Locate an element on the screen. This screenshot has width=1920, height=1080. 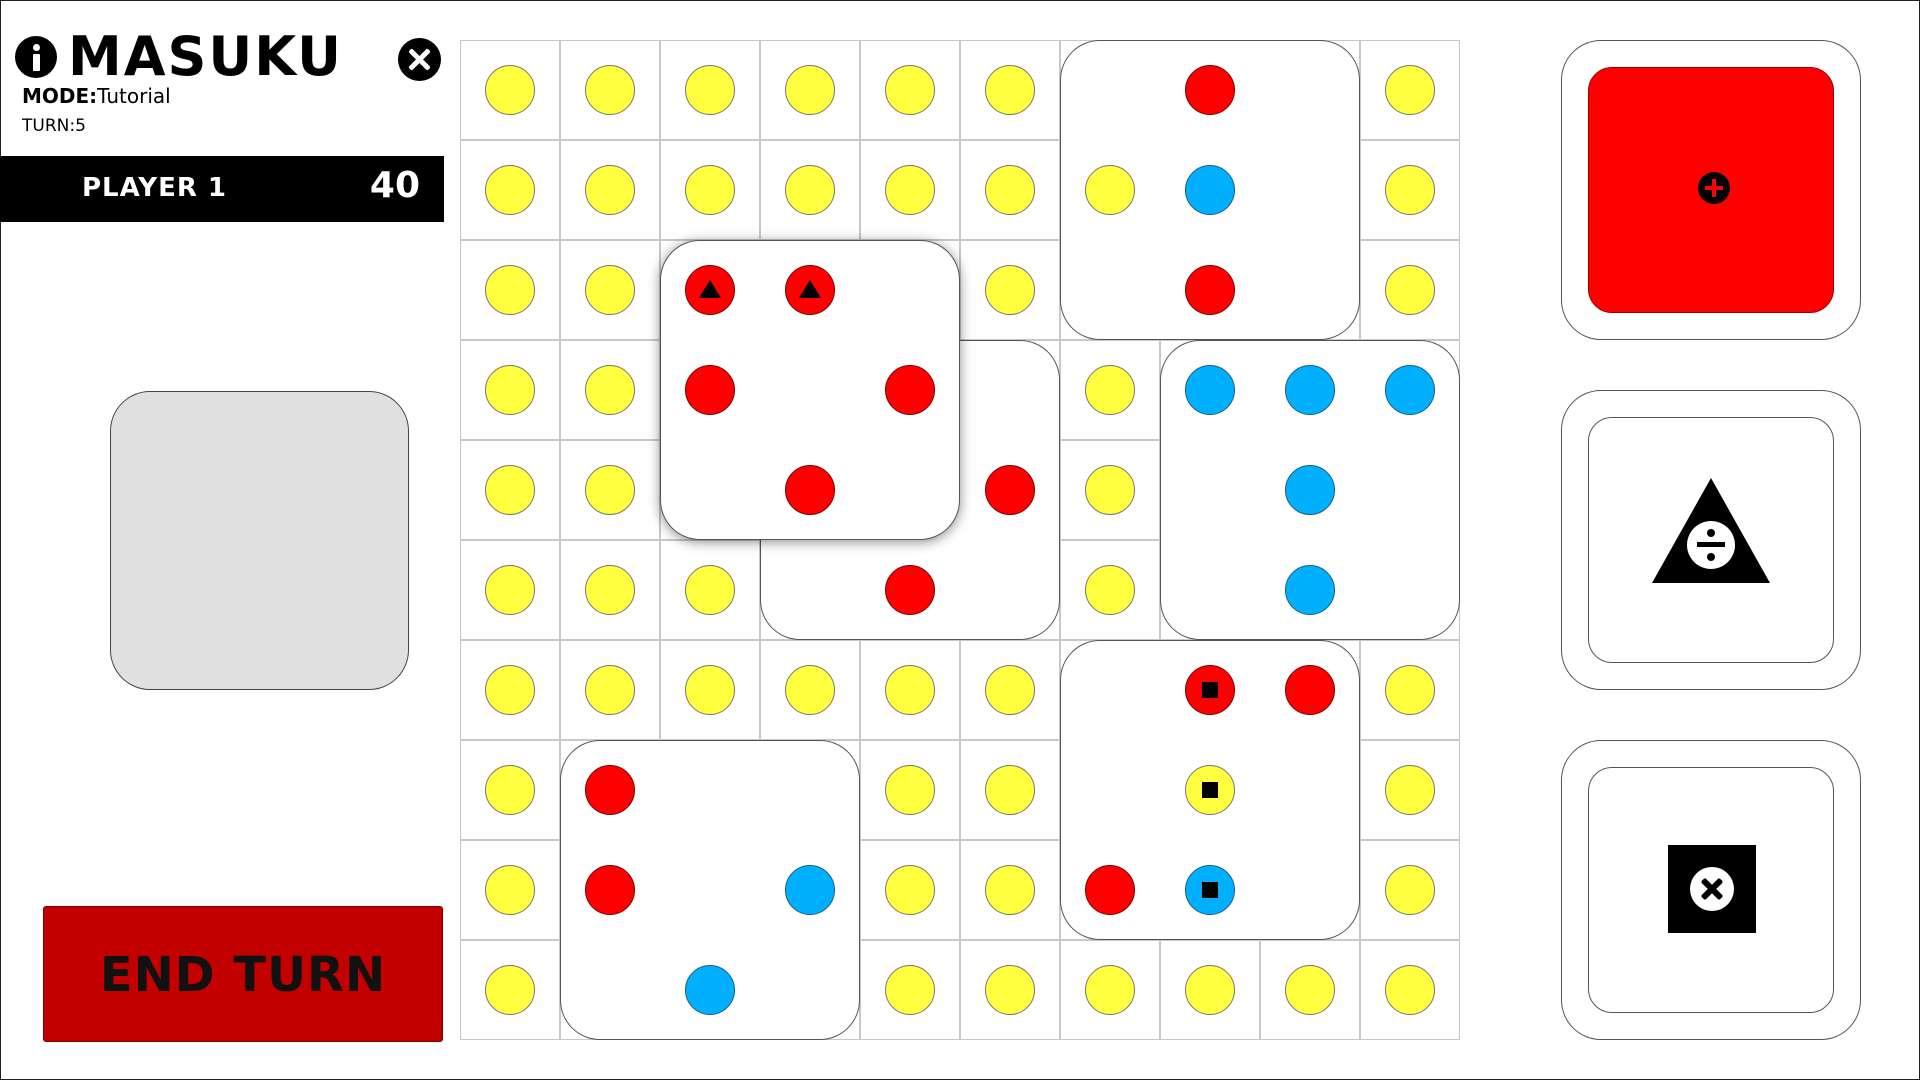
hand-tile-slot is located at coordinates (259, 540).